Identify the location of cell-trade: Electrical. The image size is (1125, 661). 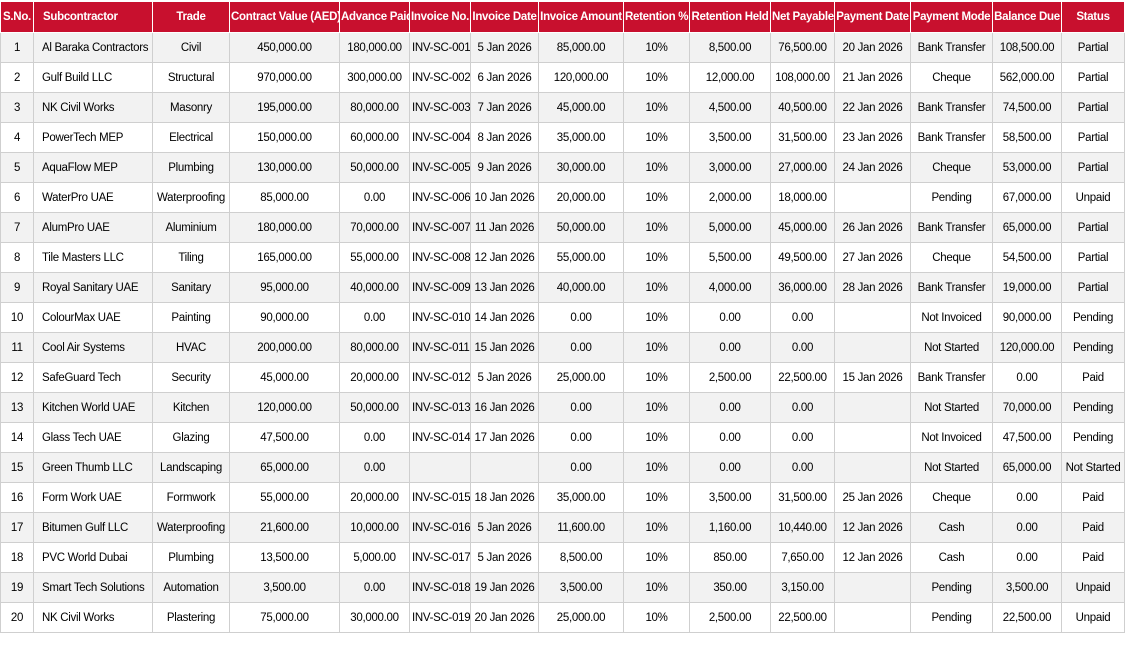
(191, 137).